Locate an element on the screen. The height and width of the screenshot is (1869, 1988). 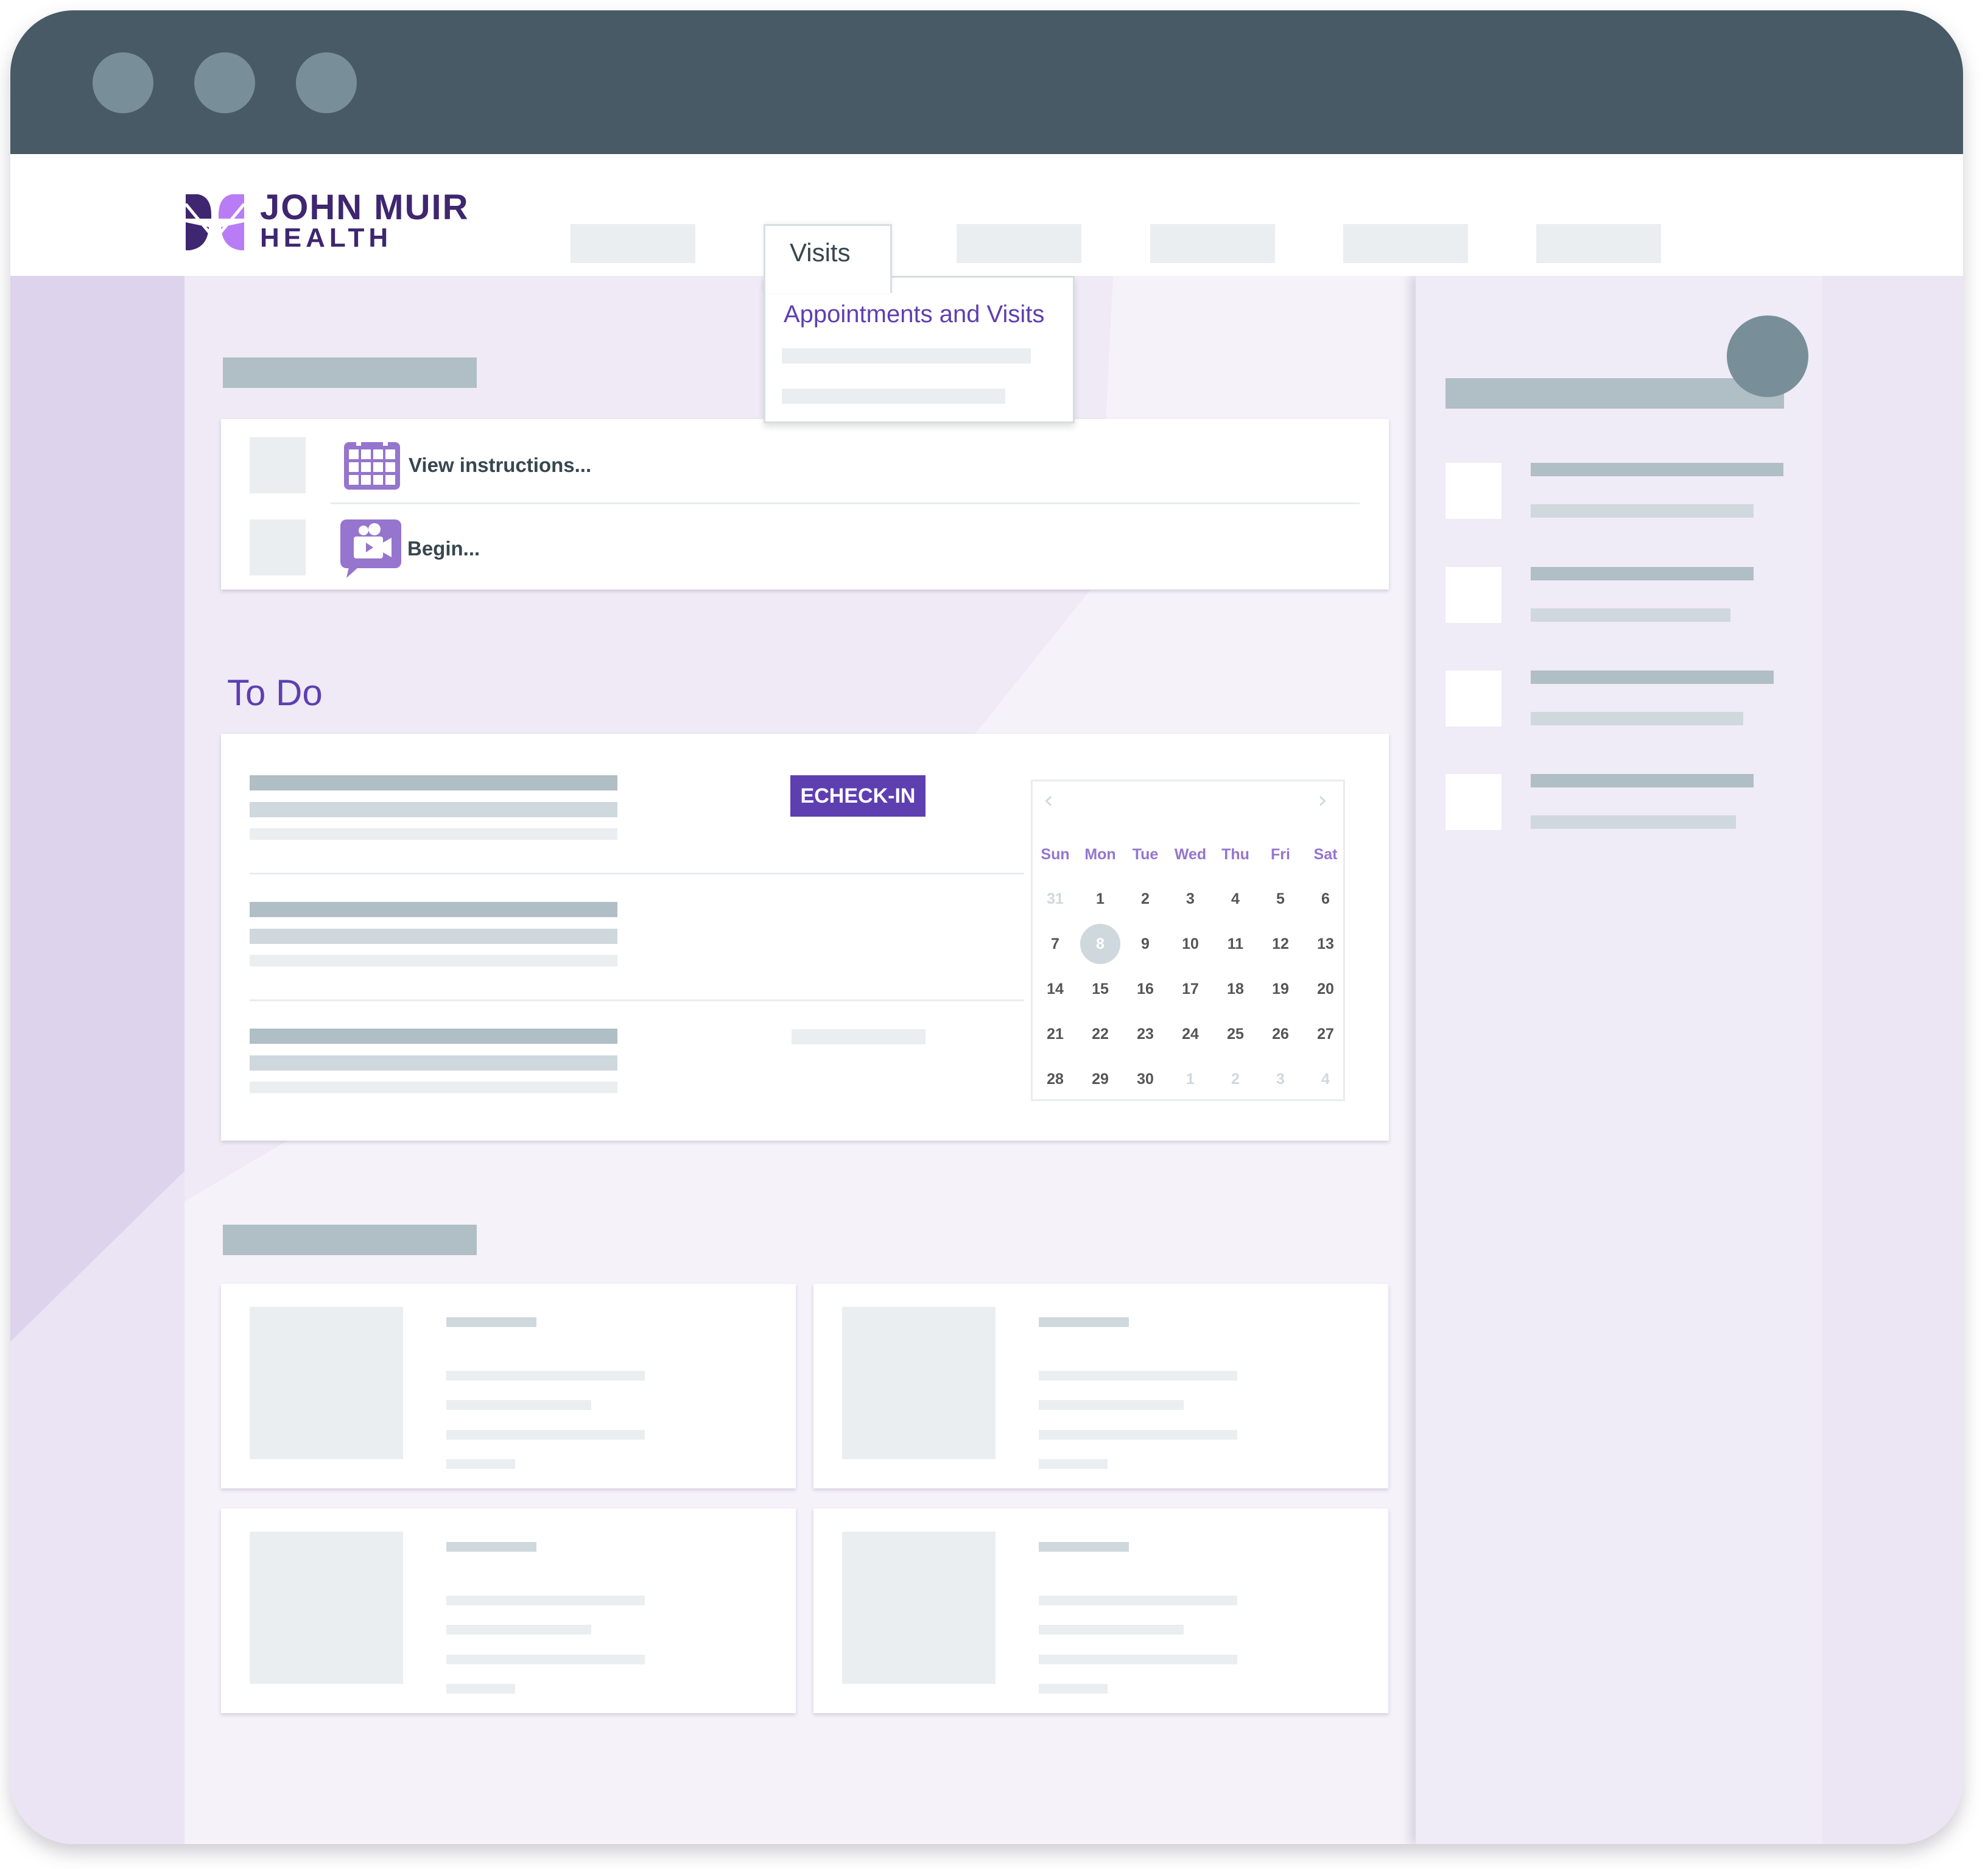
calendar-day: 9 is located at coordinates (1145, 944).